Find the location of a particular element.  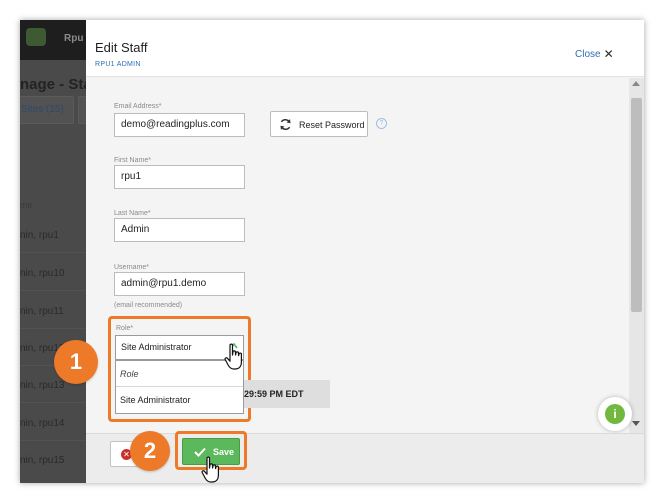

scroll-up-arrow-icon is located at coordinates (636, 83).